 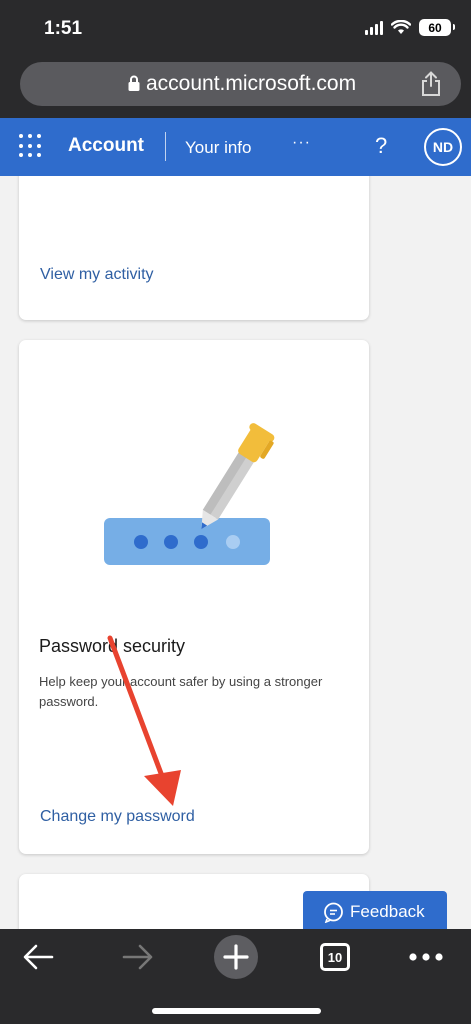 I want to click on status-icons: 60, so click(x=410, y=27).